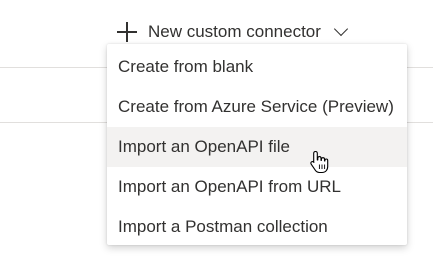 The image size is (433, 277). Describe the element at coordinates (257, 227) in the screenshot. I see `menu-item-import-postman-collection: Import a Postman collection` at that location.